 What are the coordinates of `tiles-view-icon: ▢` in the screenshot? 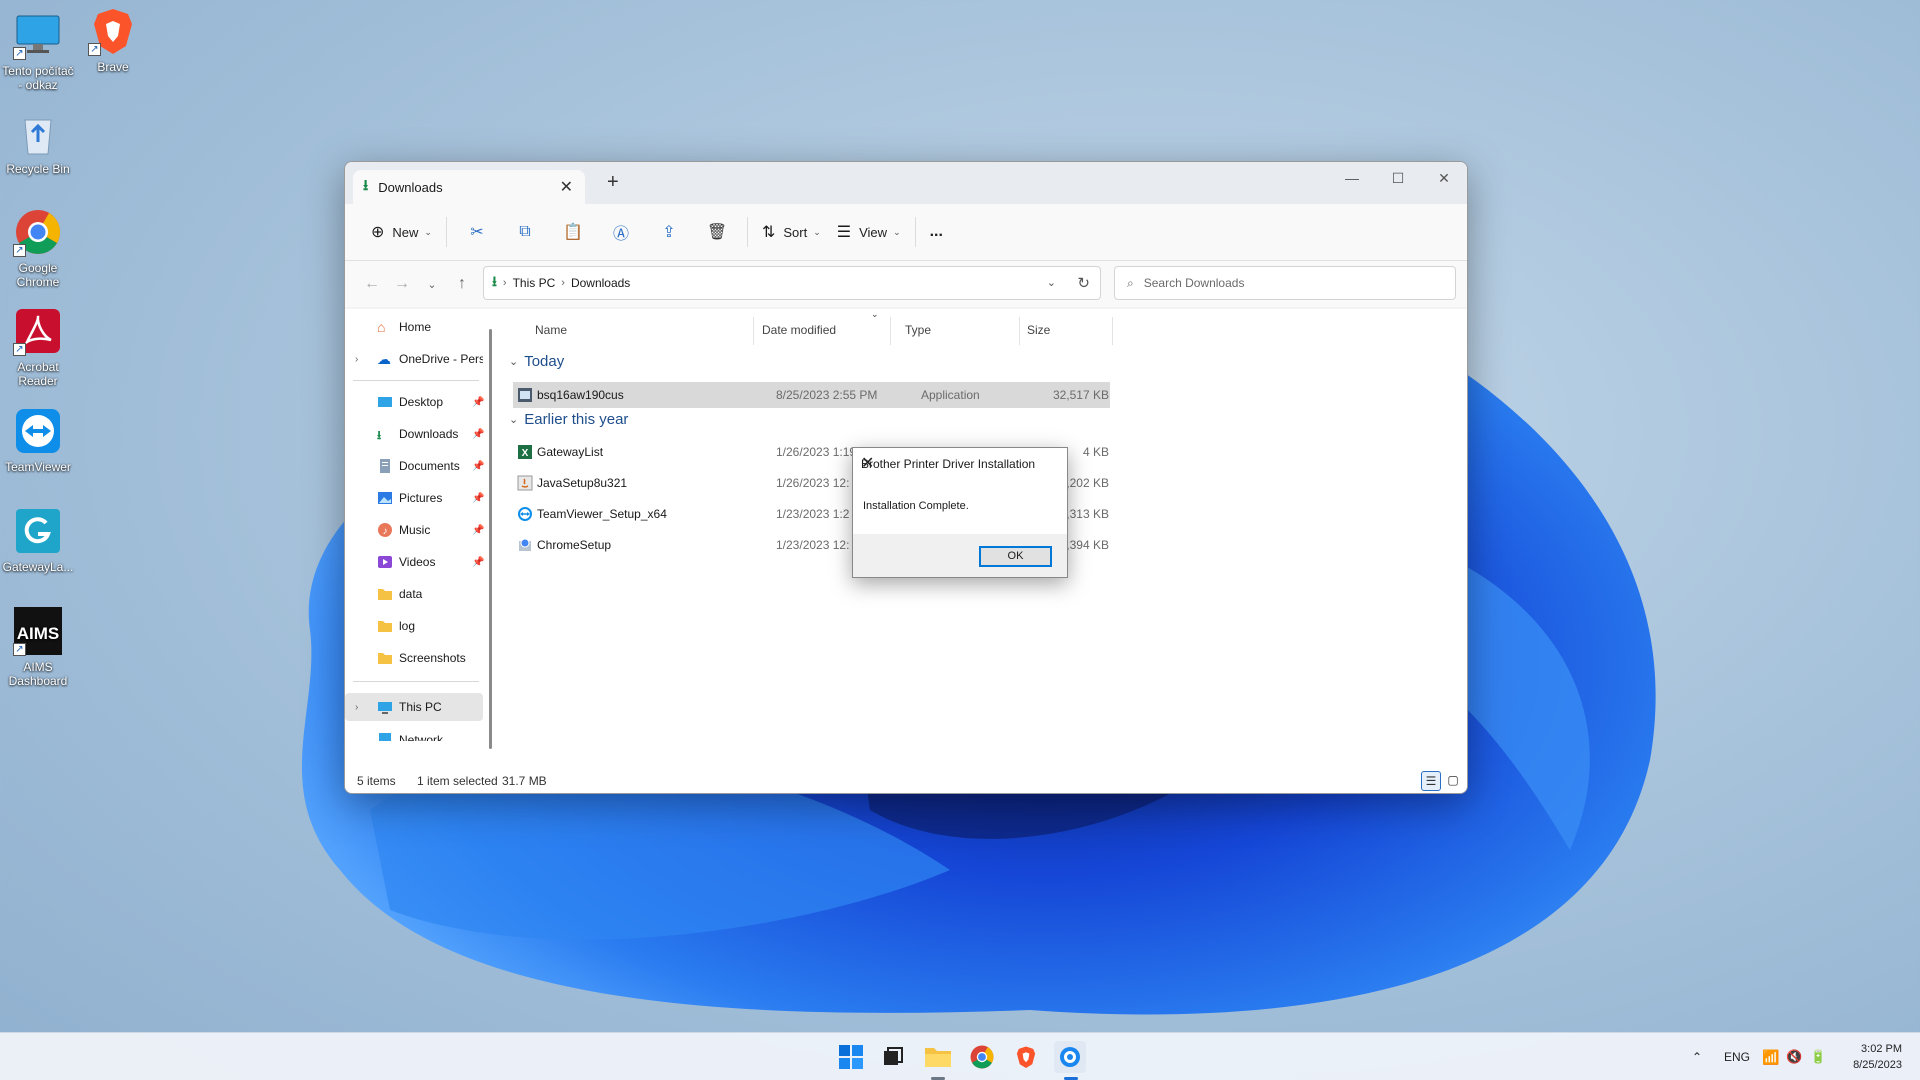 It's located at (1453, 781).